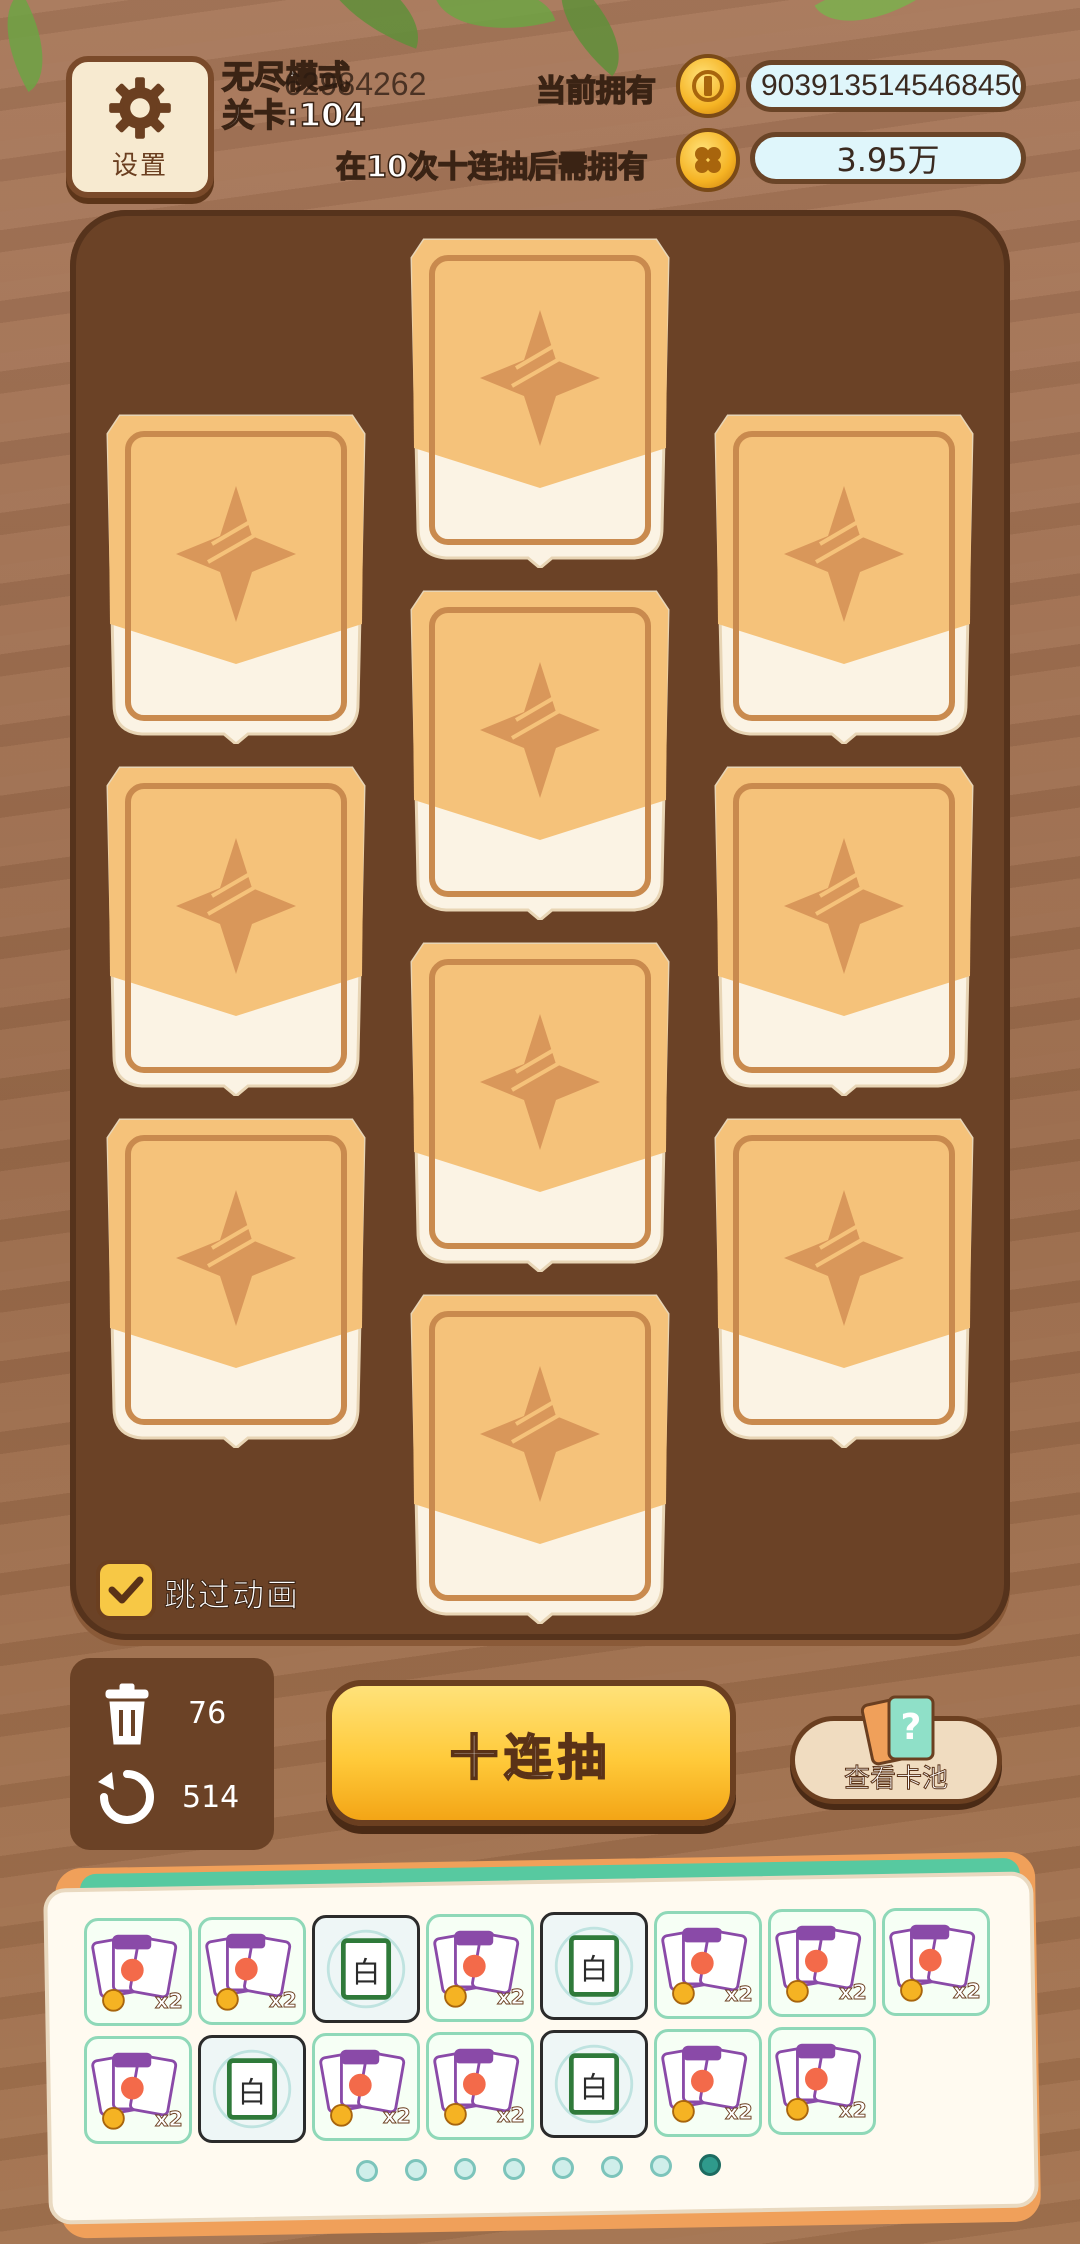  I want to click on clover-coin-icon, so click(708, 160).